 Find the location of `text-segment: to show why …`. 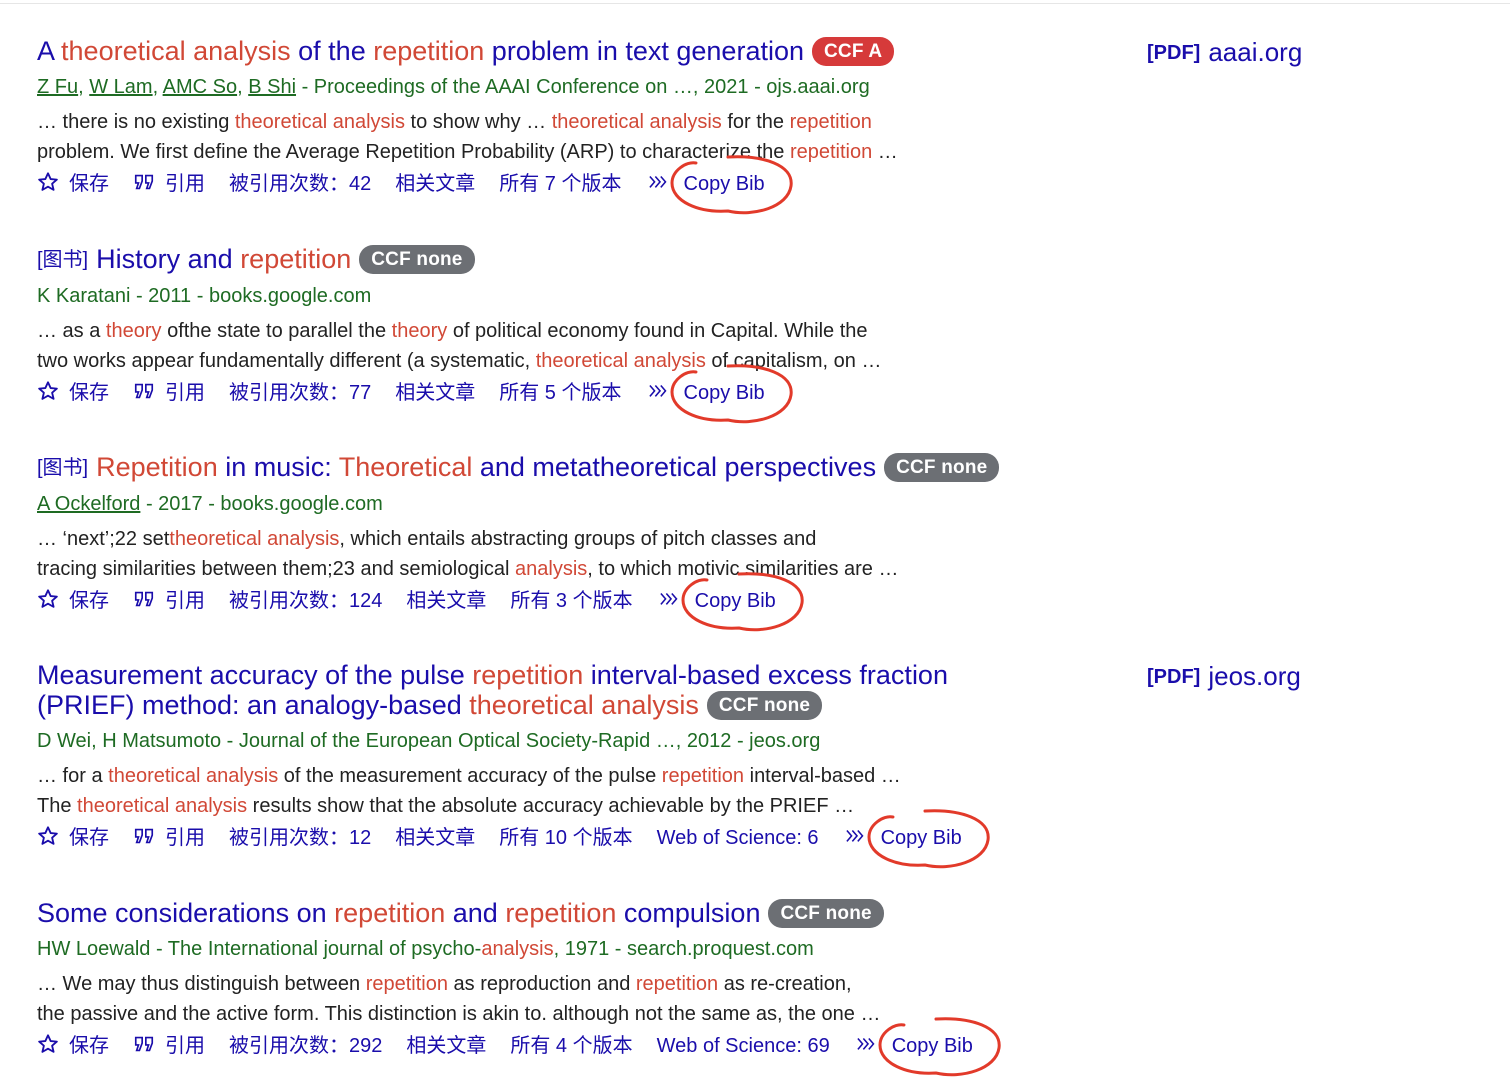

text-segment: to show why … is located at coordinates (478, 122).